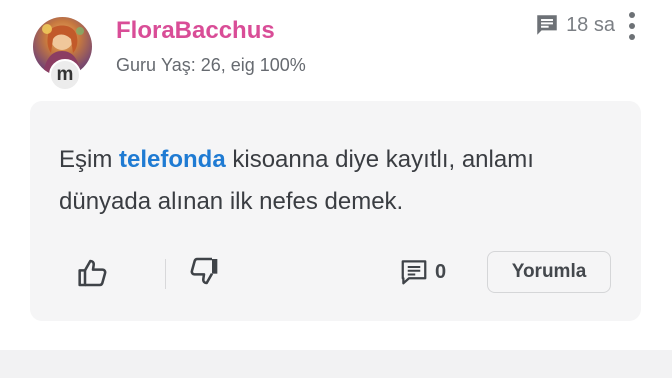 This screenshot has height=378, width=672. What do you see at coordinates (172, 159) in the screenshot?
I see `comment-keyword-link: telefonda` at bounding box center [172, 159].